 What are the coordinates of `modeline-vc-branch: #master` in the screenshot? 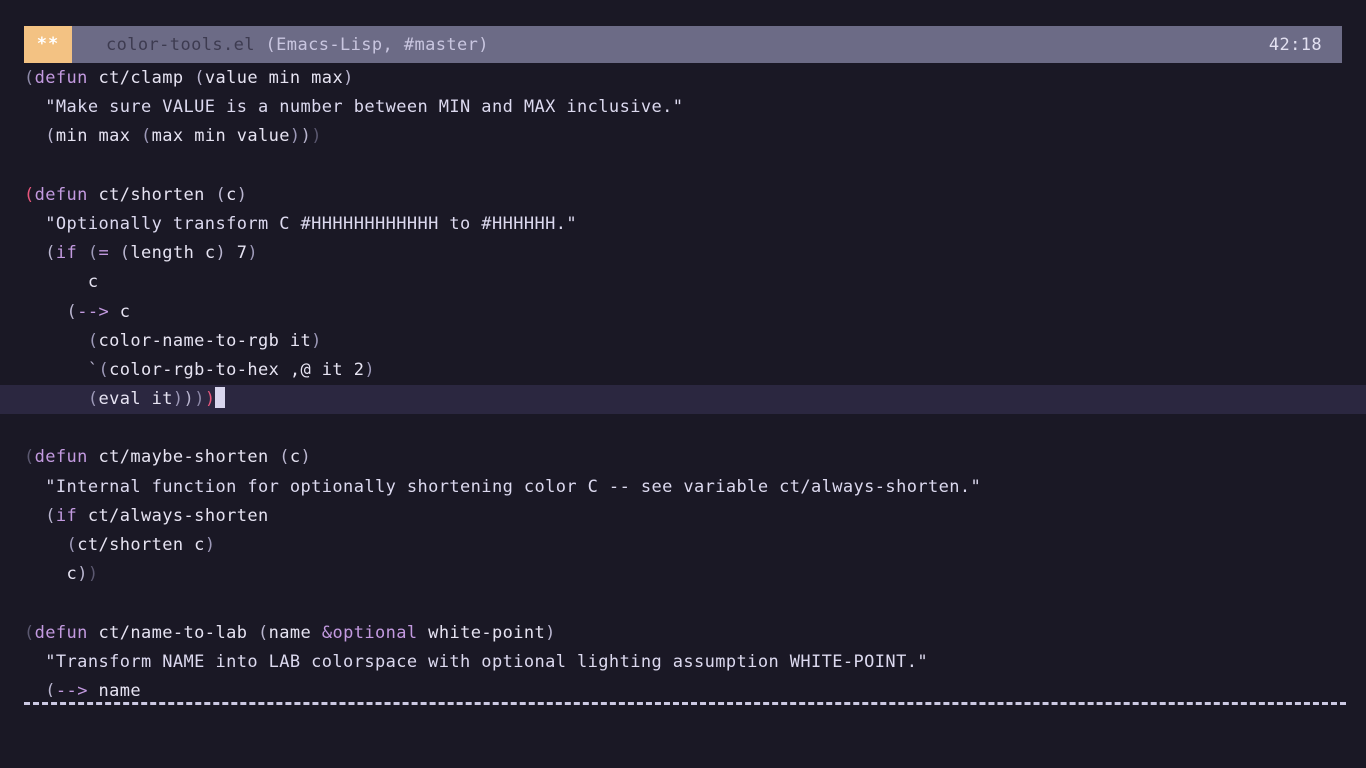 It's located at (441, 44).